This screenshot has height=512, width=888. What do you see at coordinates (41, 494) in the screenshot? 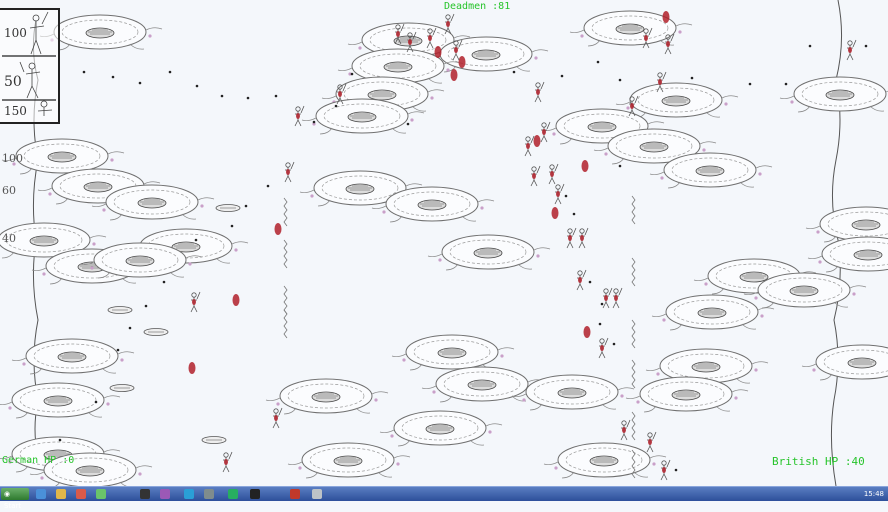
I see `browser-icon` at bounding box center [41, 494].